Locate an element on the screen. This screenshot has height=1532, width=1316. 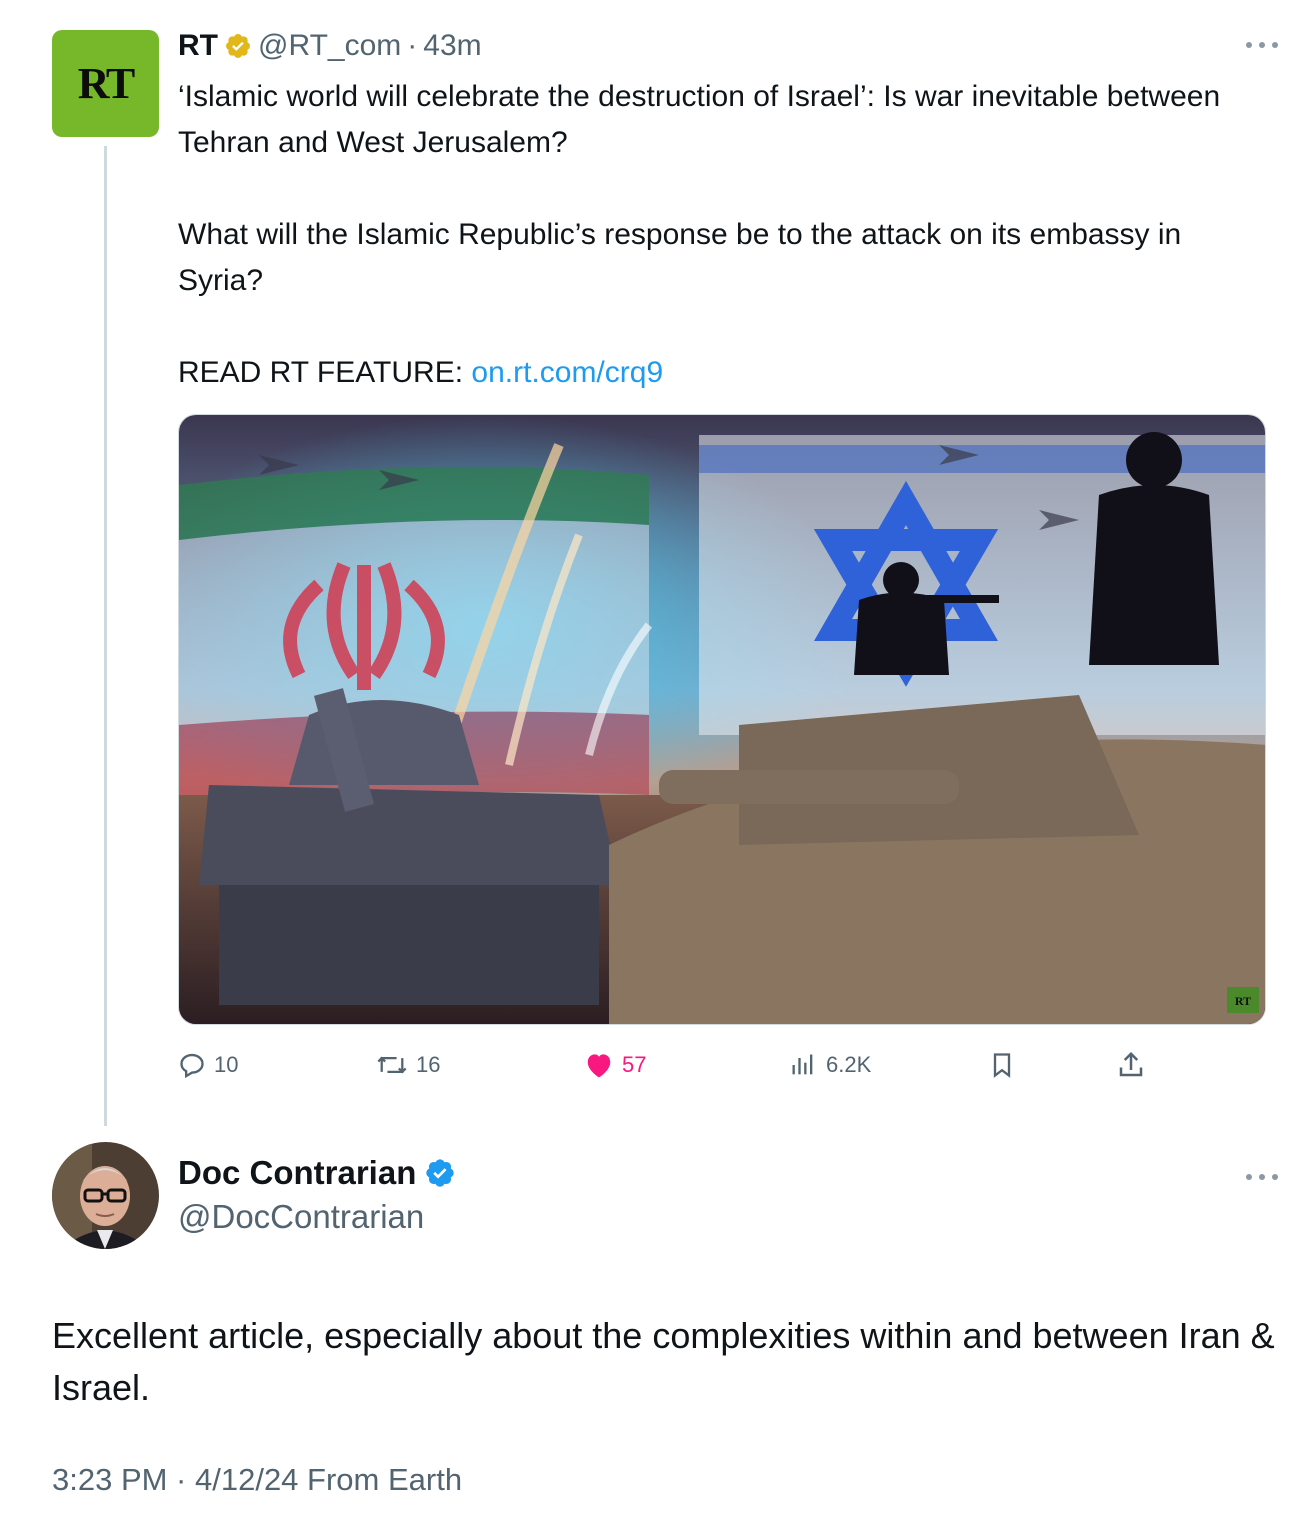
bookmark-icon is located at coordinates (1002, 1065).